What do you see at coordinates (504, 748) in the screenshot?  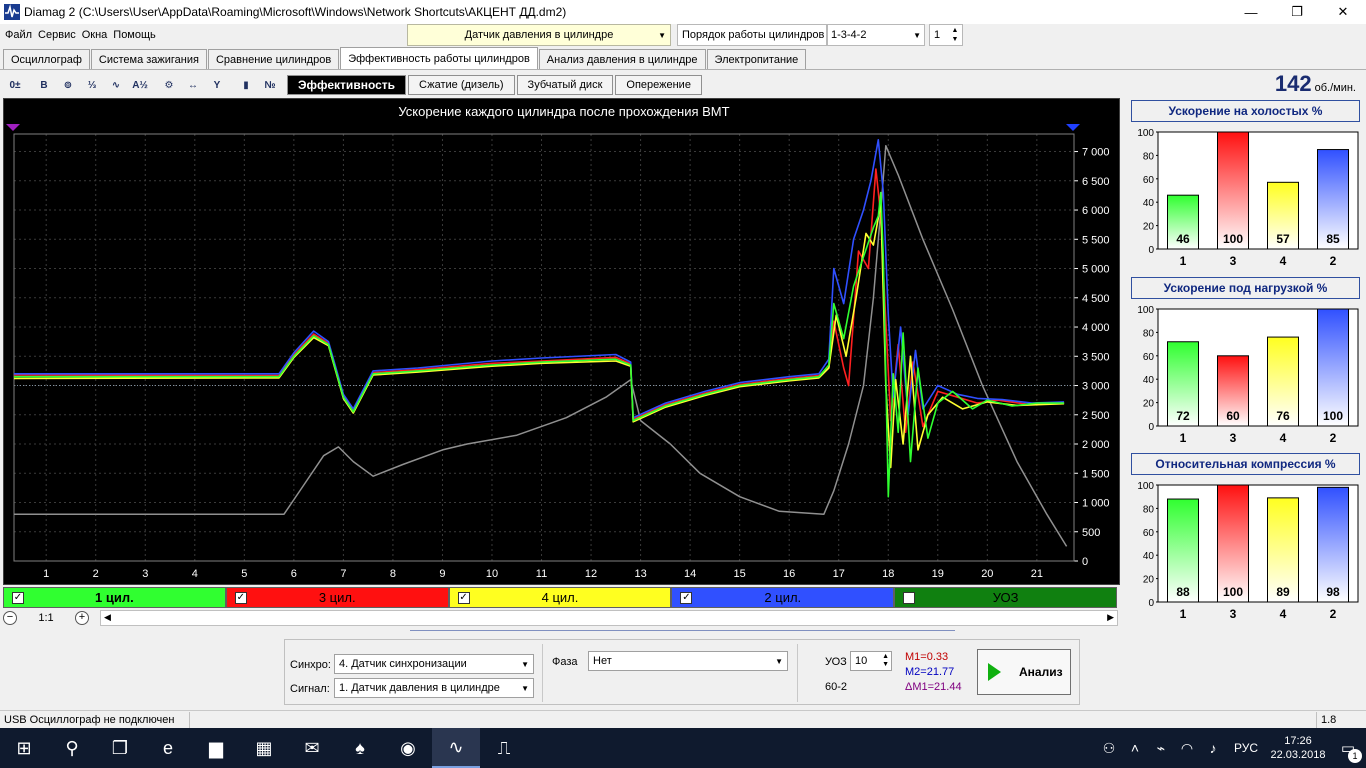 I see `oscilloscope-icon: ⎍` at bounding box center [504, 748].